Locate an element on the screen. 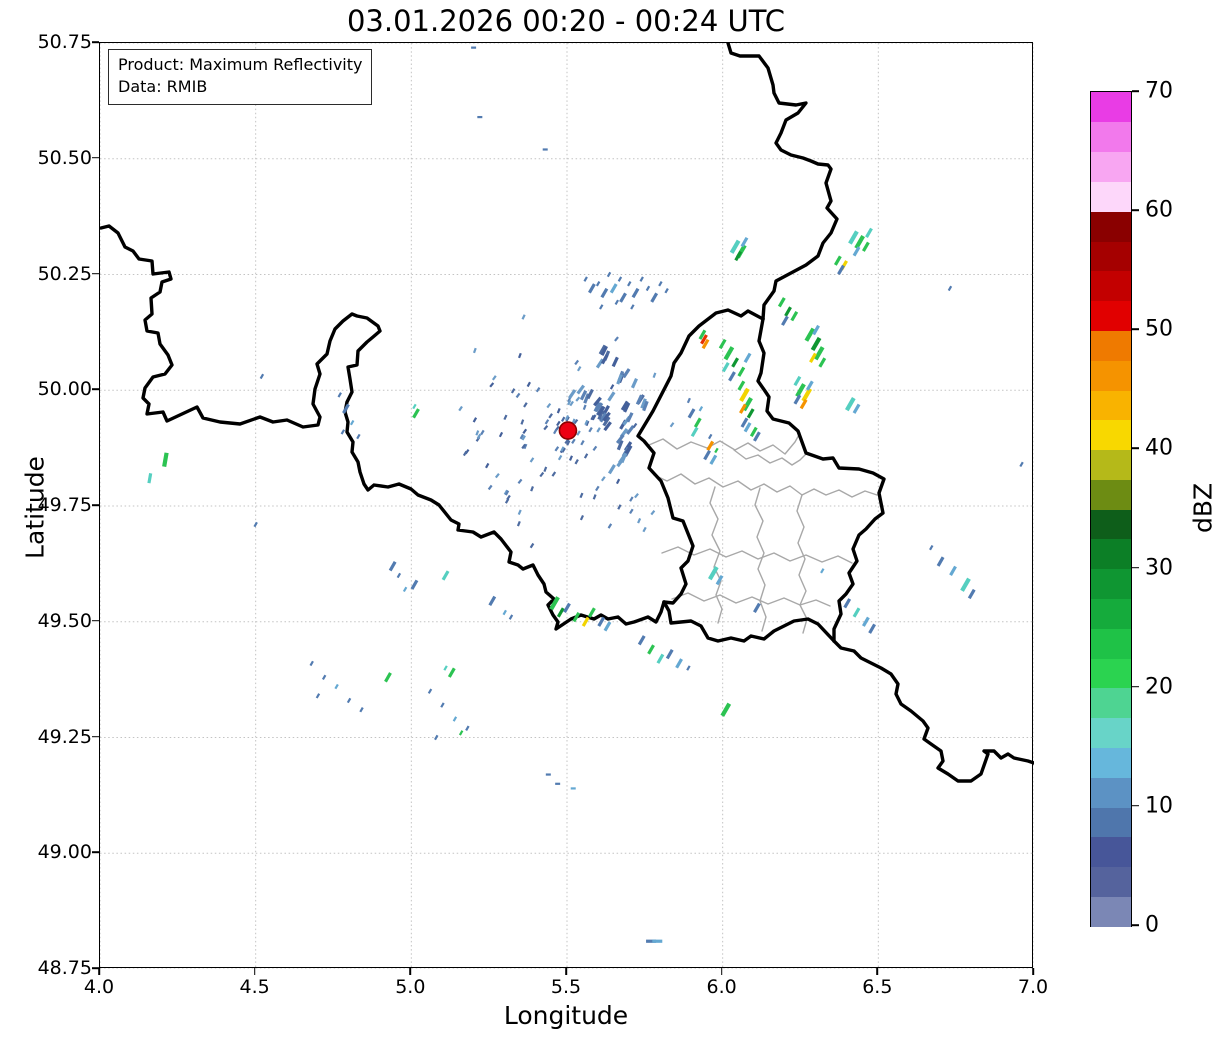 Image resolution: width=1219 pixels, height=1040 pixels. data-source-label: Data: RMIB is located at coordinates (163, 87).